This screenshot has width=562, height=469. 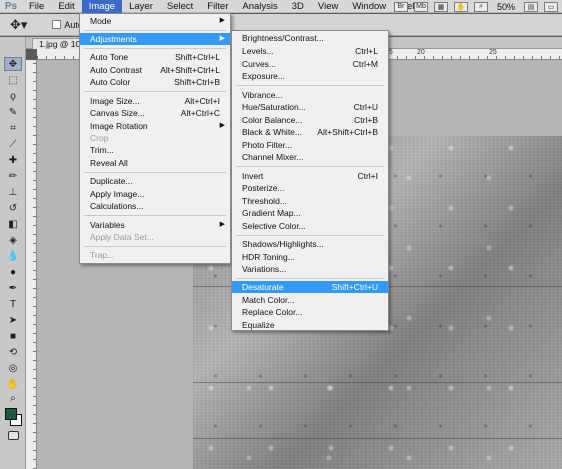 What do you see at coordinates (13, 272) in the screenshot?
I see `dodge-tool-icon: ●` at bounding box center [13, 272].